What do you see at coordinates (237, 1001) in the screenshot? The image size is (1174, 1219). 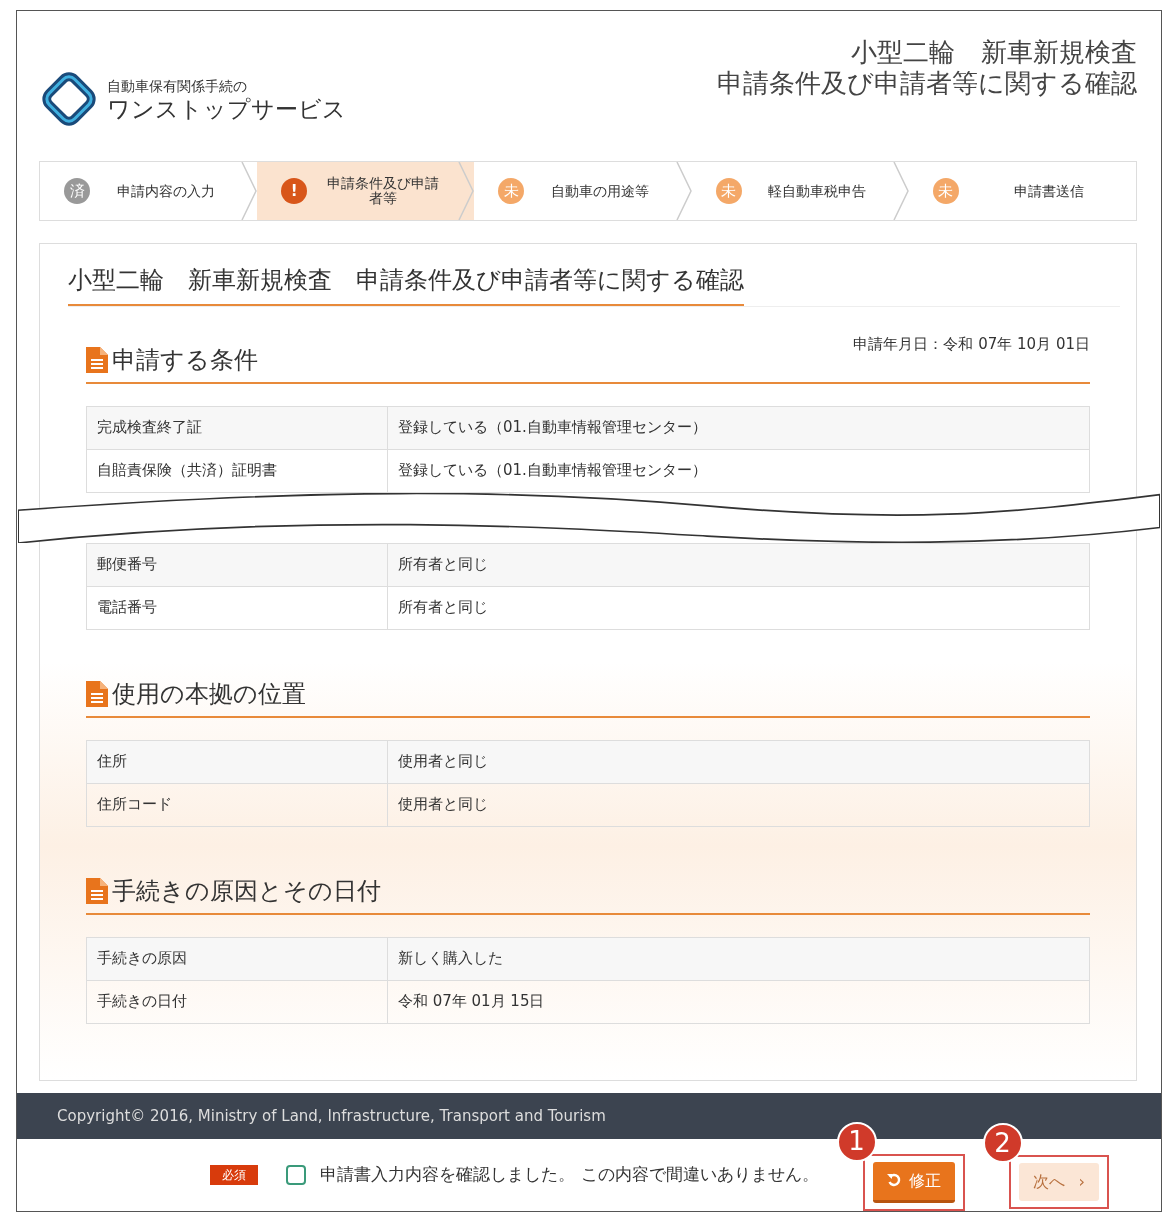 I see `field-label: 手続きの日付` at bounding box center [237, 1001].